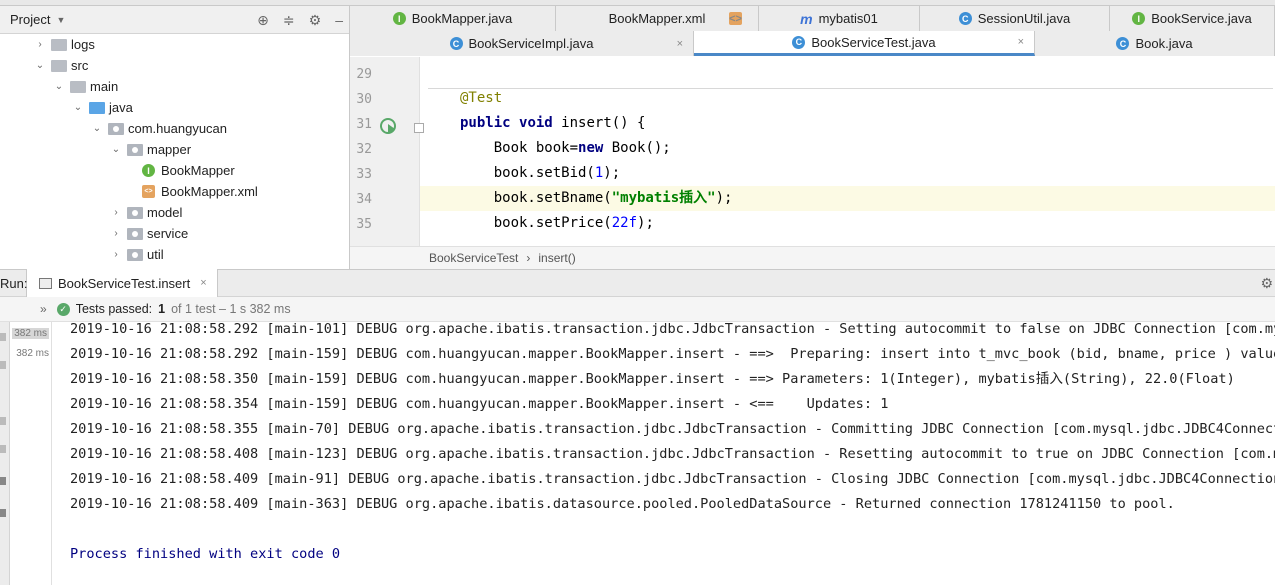 The image size is (1275, 585). What do you see at coordinates (174, 191) in the screenshot?
I see `tree-item-bookmapper-xml: <> BookMapper.xml` at bounding box center [174, 191].